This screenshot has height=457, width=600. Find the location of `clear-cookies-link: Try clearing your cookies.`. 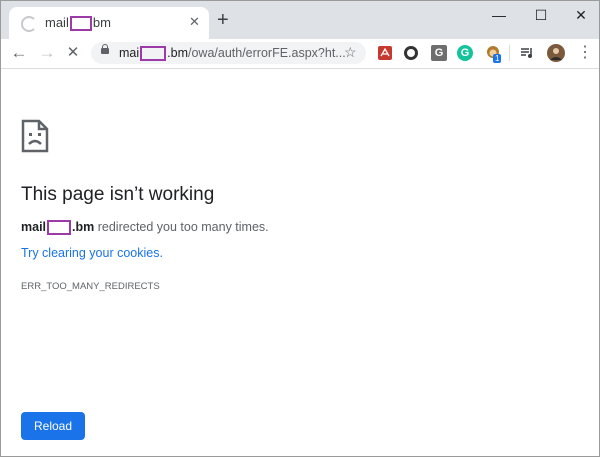

clear-cookies-link: Try clearing your cookies. is located at coordinates (92, 253).